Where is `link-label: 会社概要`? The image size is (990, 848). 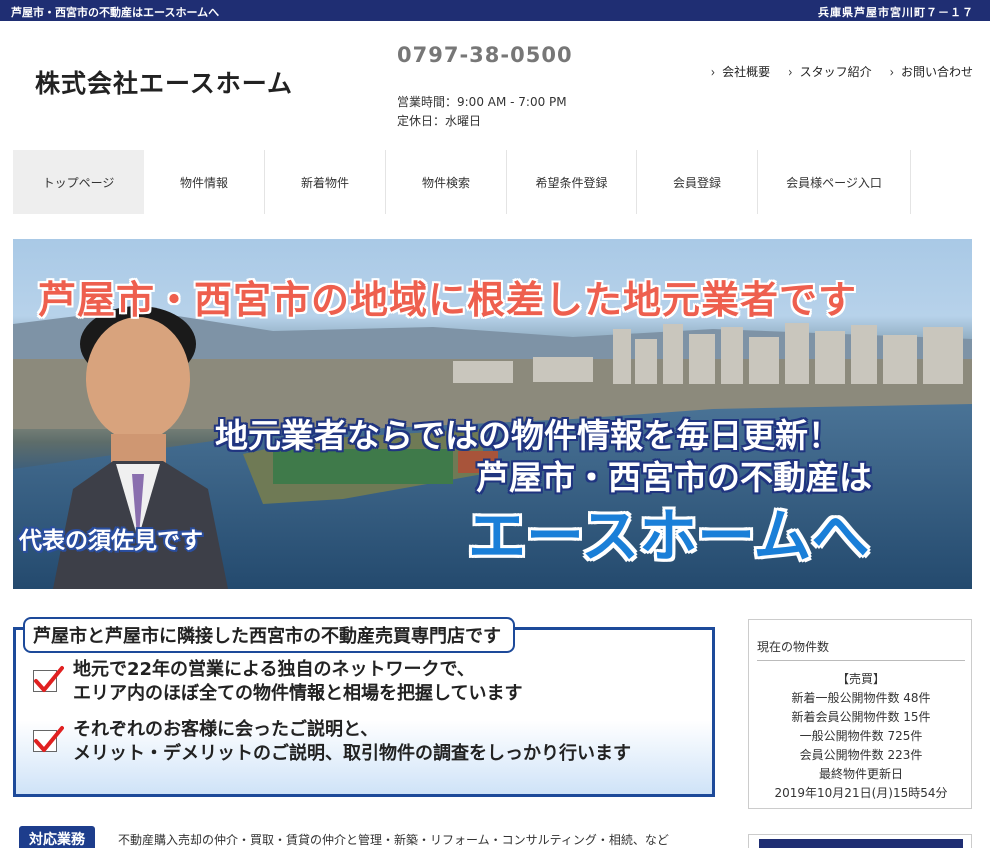
link-label: 会社概要 is located at coordinates (746, 72).